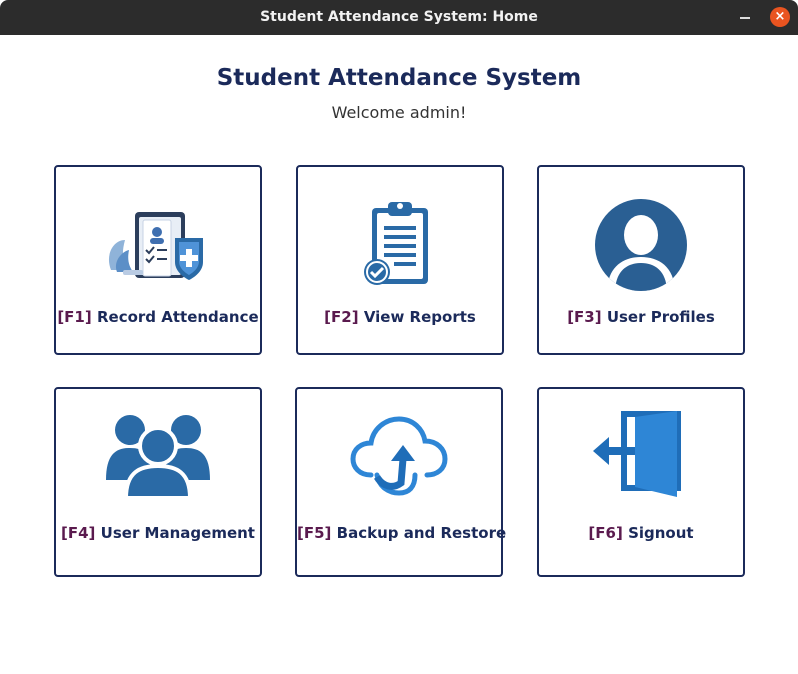 This screenshot has width=798, height=674. I want to click on window-title: Student Attendance System: Home, so click(399, 17).